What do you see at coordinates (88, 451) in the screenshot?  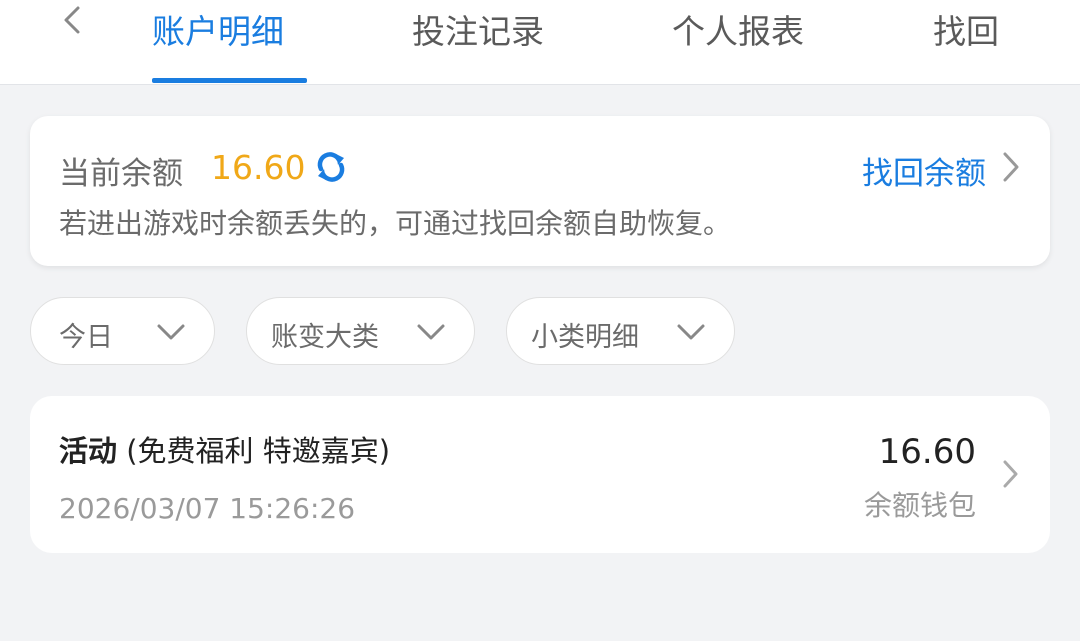 I see `record-category: 活动` at bounding box center [88, 451].